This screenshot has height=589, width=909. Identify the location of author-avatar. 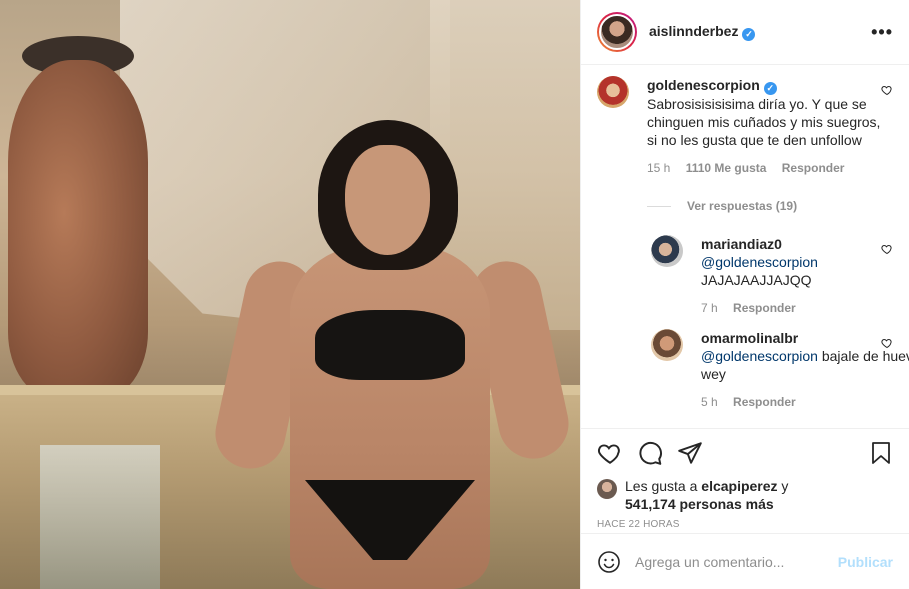
(617, 32).